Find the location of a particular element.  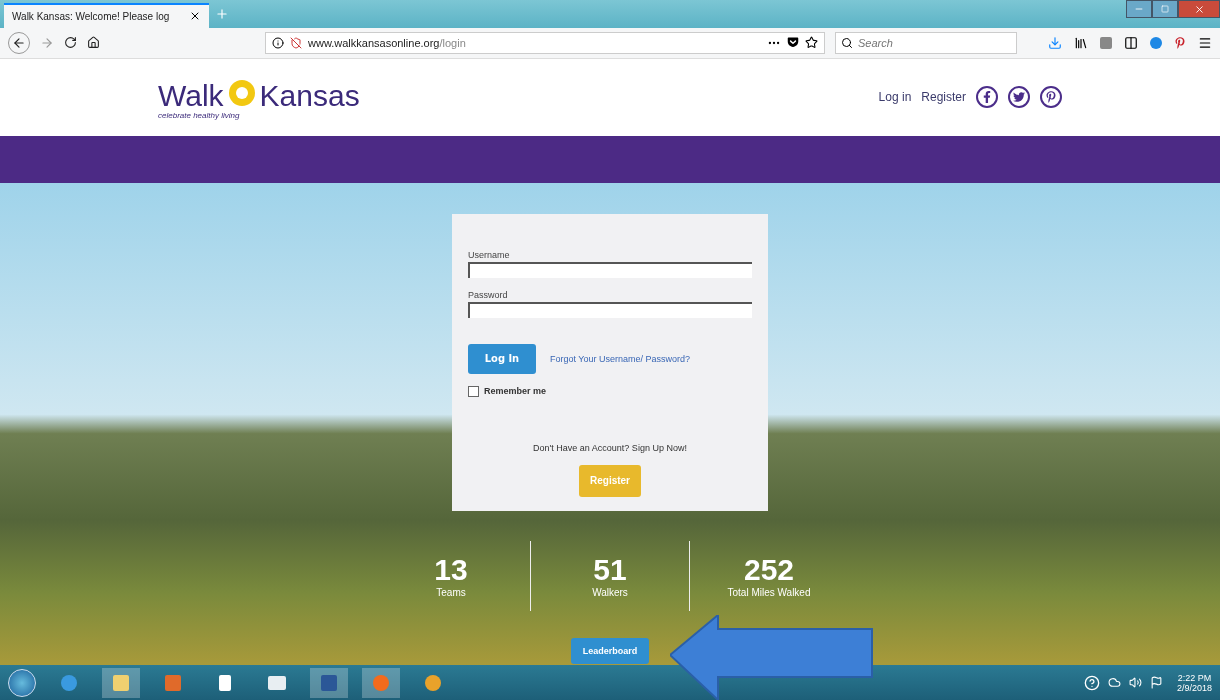

checkbox-label: Remember me is located at coordinates (515, 391).